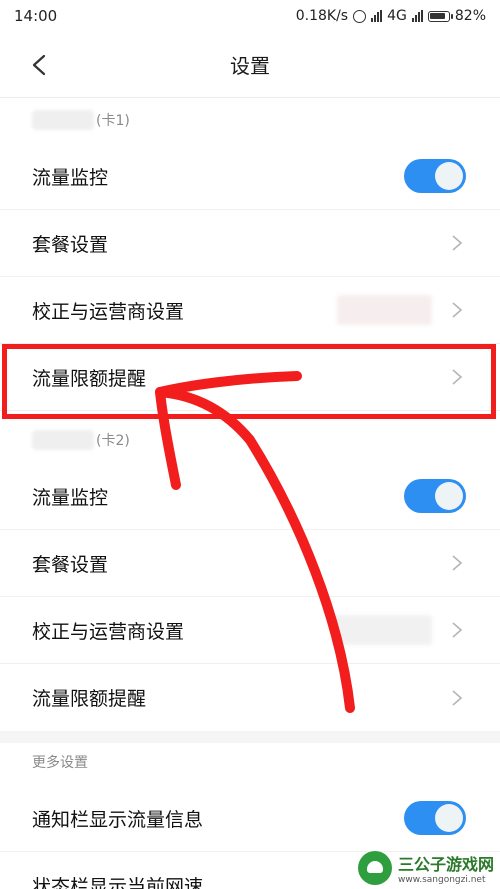  I want to click on sim1-label-text: (卡1), so click(113, 121).